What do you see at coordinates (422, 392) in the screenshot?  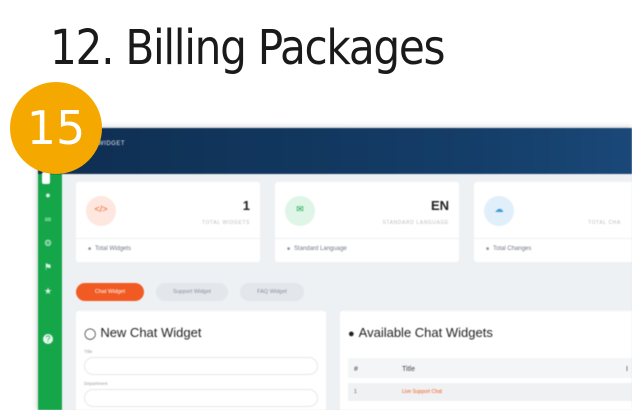 I see `row-title-link: Live Support Chat` at bounding box center [422, 392].